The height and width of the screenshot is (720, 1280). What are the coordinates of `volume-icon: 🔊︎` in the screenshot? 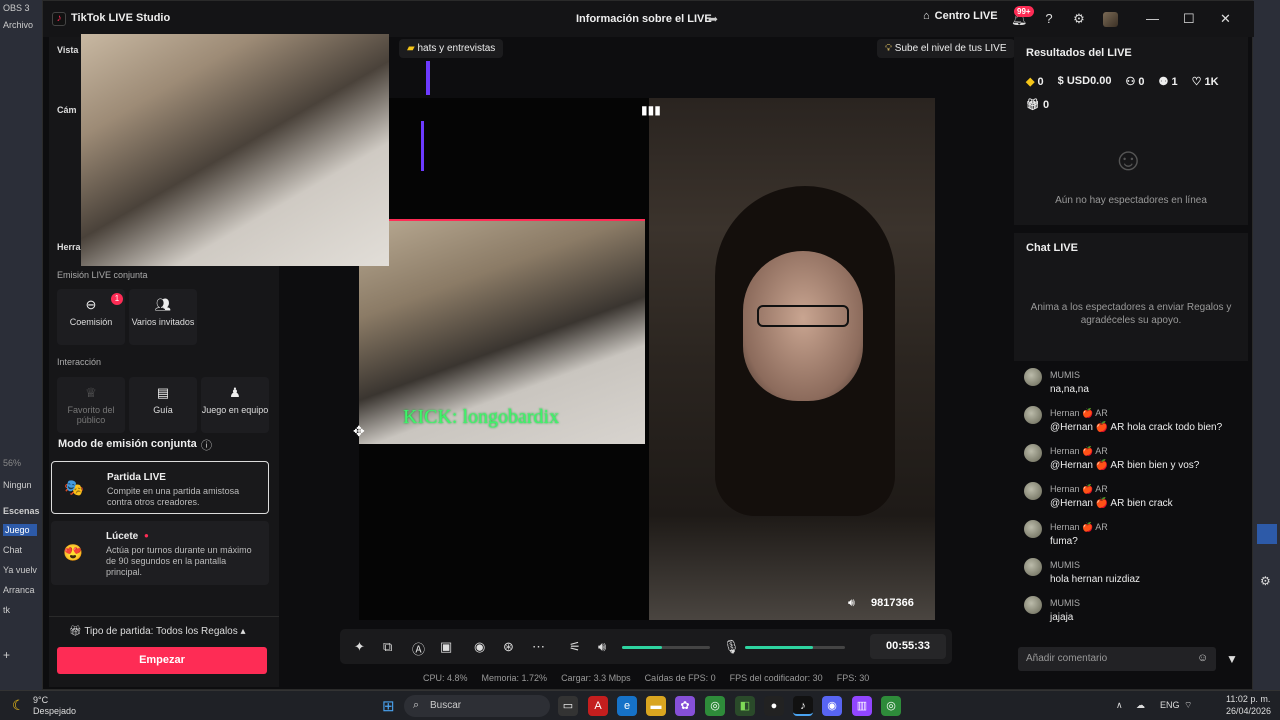 It's located at (602, 647).